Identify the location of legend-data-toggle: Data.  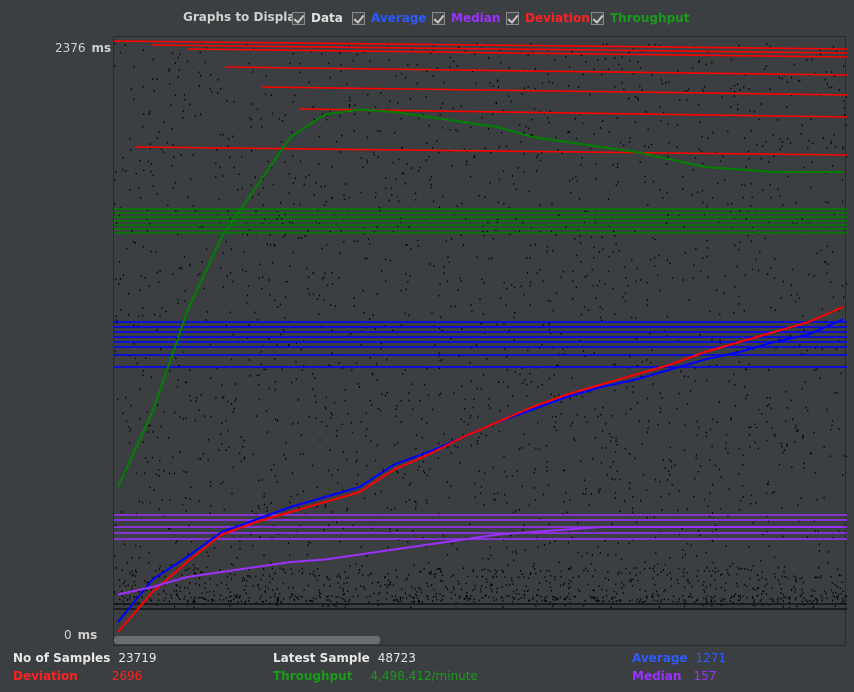
(317, 18).